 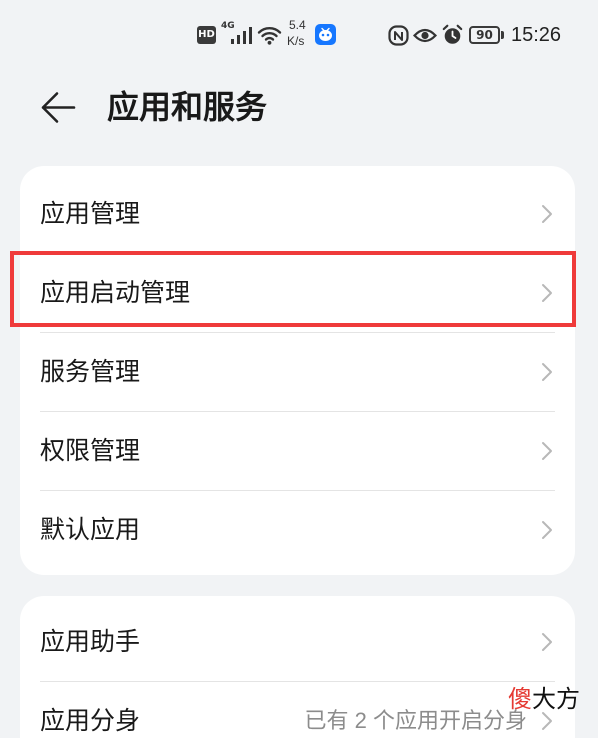 What do you see at coordinates (90, 213) in the screenshot?
I see `list-item-label: 应用管理` at bounding box center [90, 213].